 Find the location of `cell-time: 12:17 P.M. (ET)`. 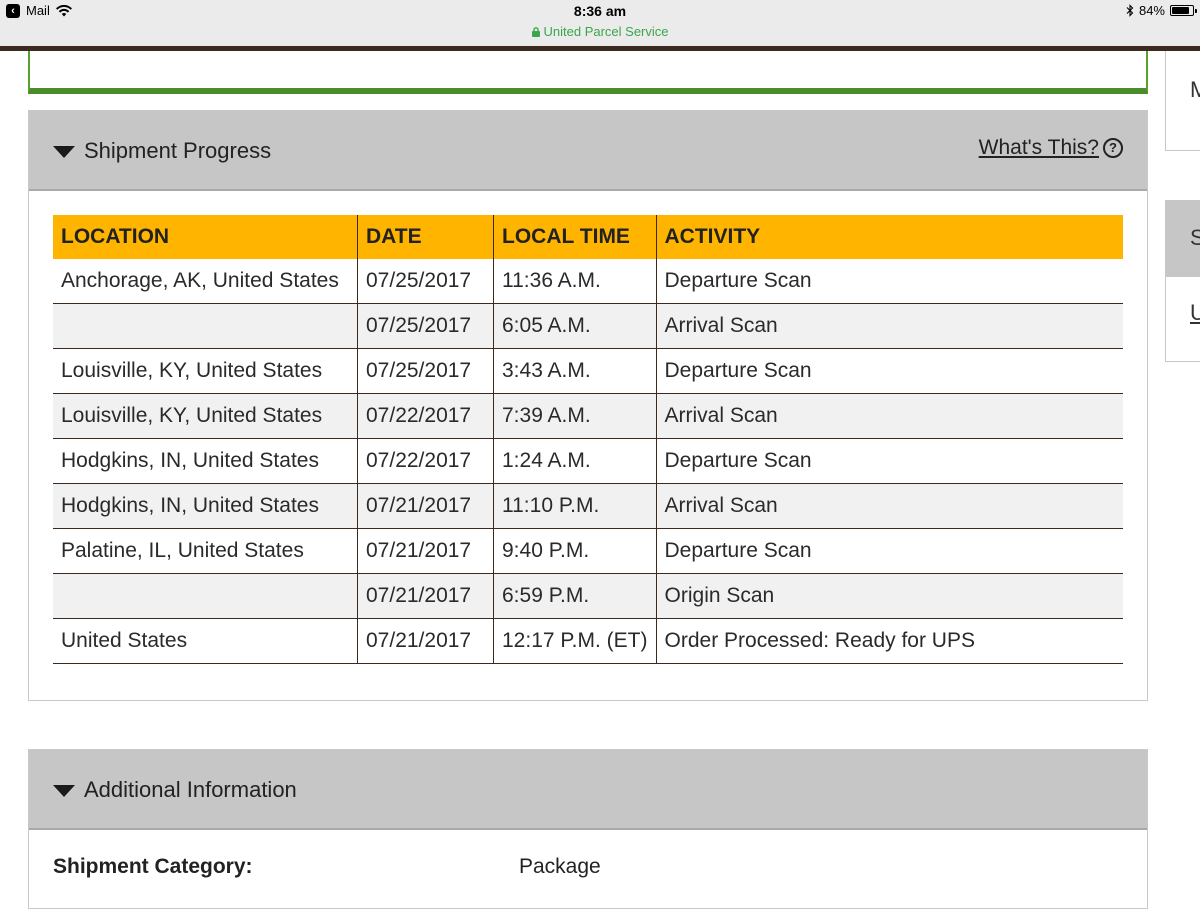

cell-time: 12:17 P.M. (ET) is located at coordinates (575, 641).